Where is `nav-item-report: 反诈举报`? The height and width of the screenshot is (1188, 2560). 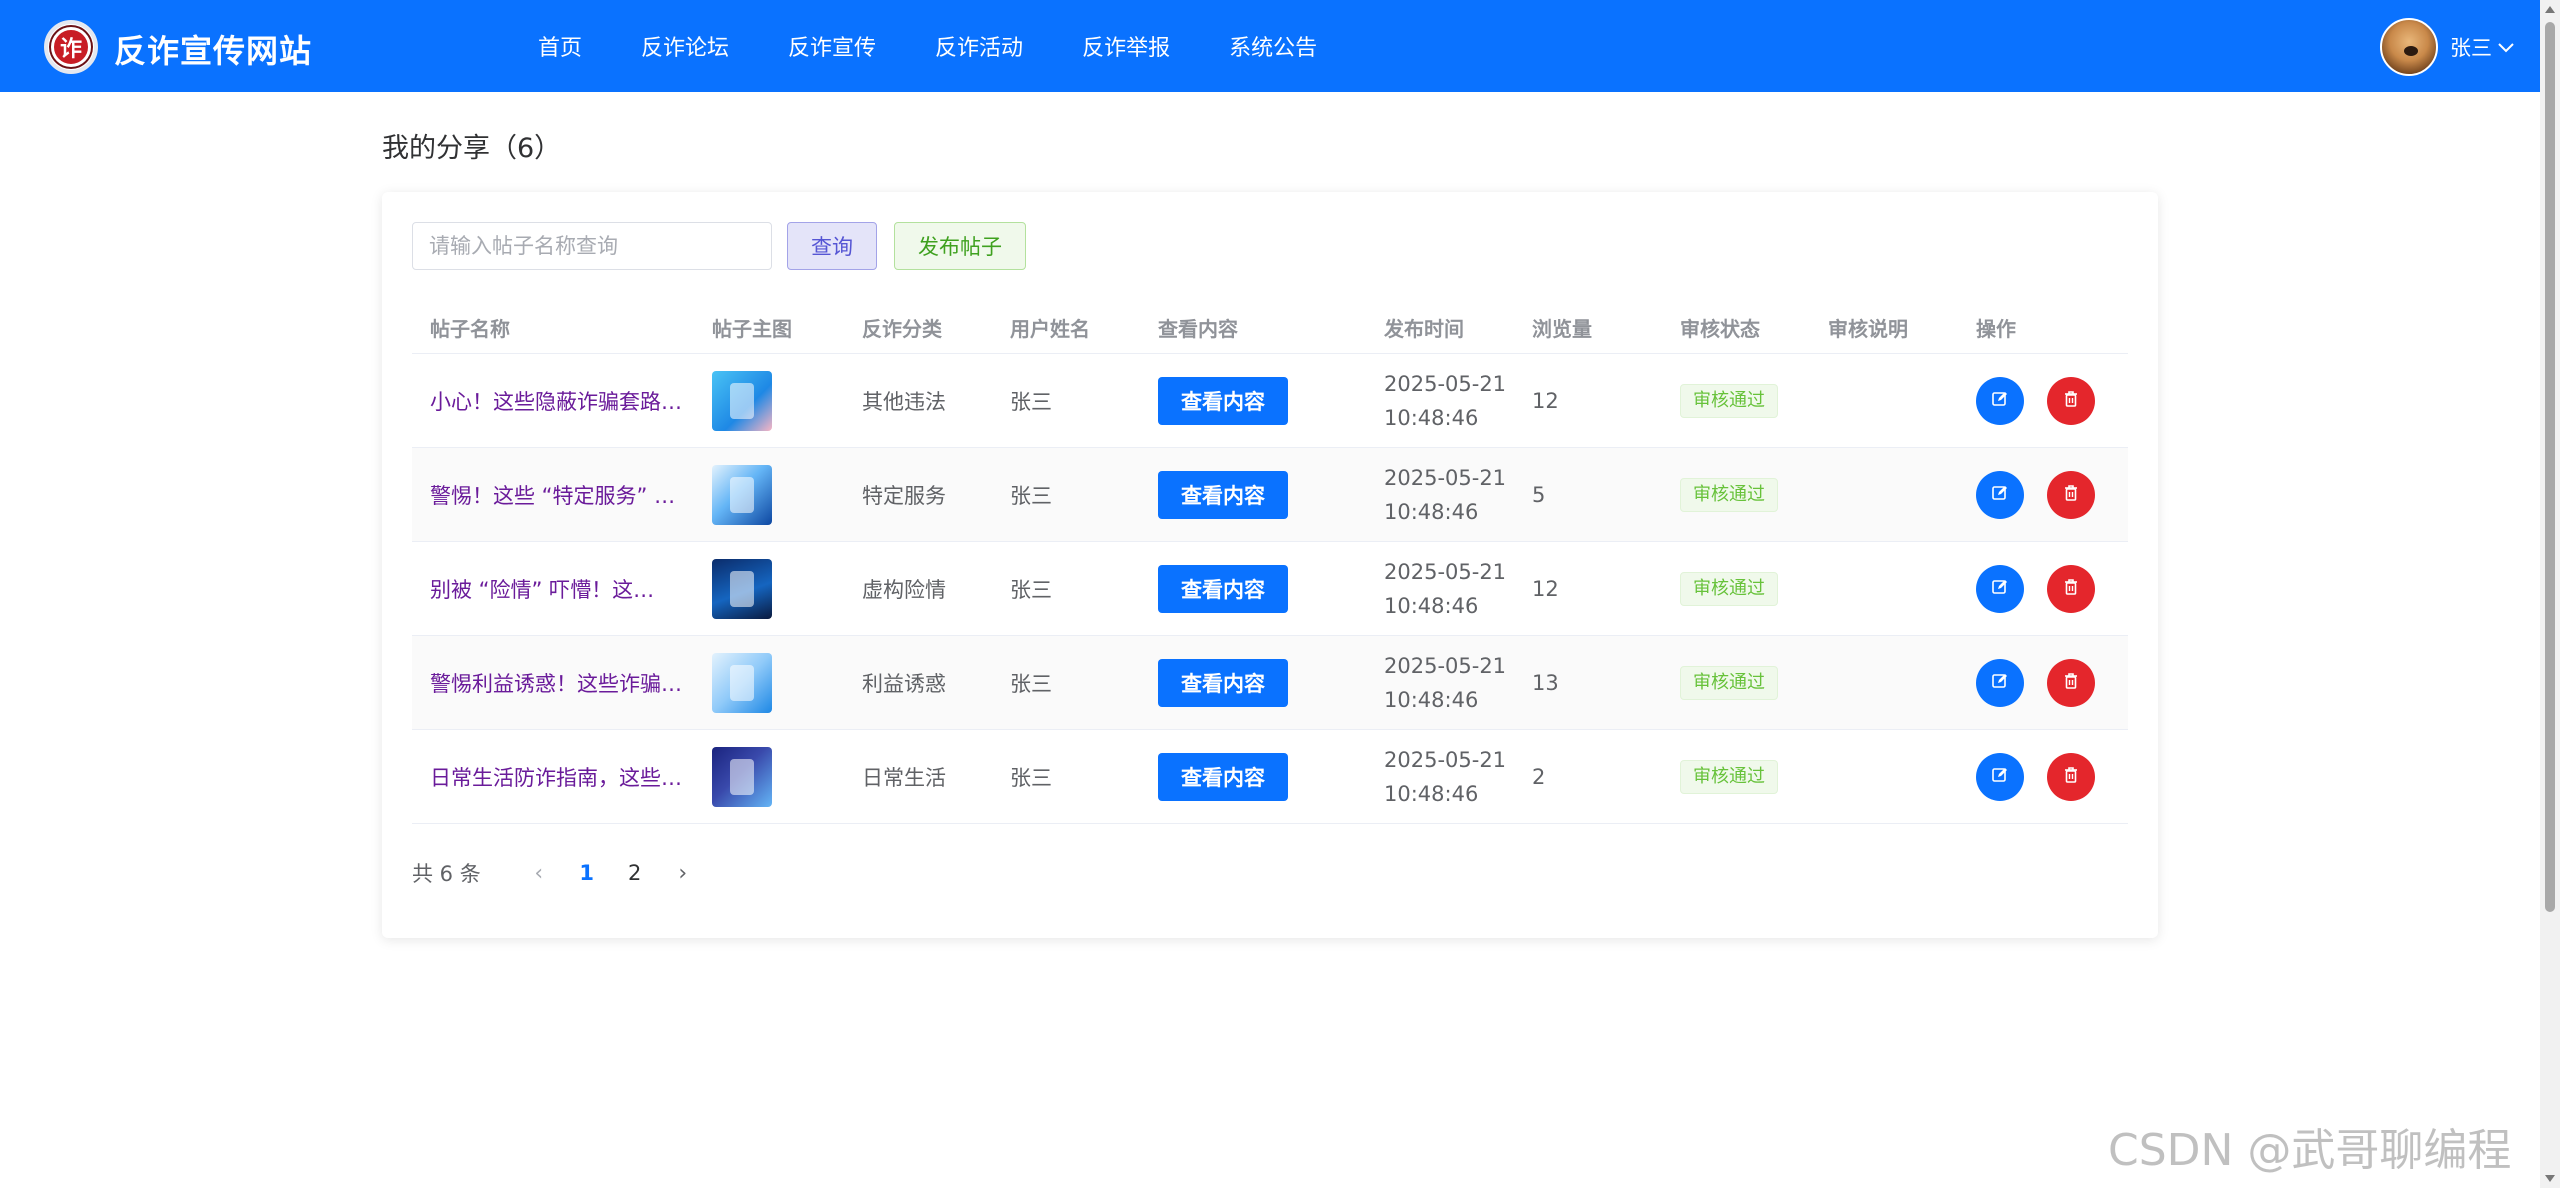
nav-item-report: 反诈举报 is located at coordinates (1126, 46).